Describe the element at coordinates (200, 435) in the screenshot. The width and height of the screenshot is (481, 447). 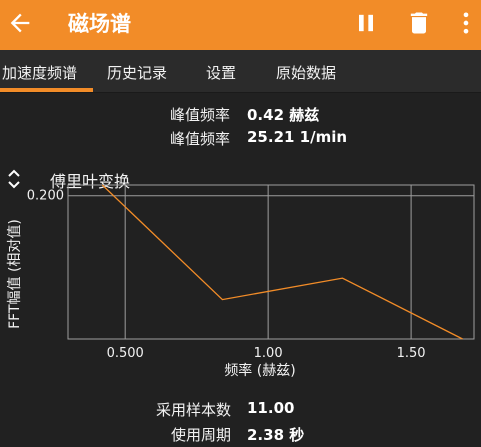
I see `period-label: 使用周期` at that location.